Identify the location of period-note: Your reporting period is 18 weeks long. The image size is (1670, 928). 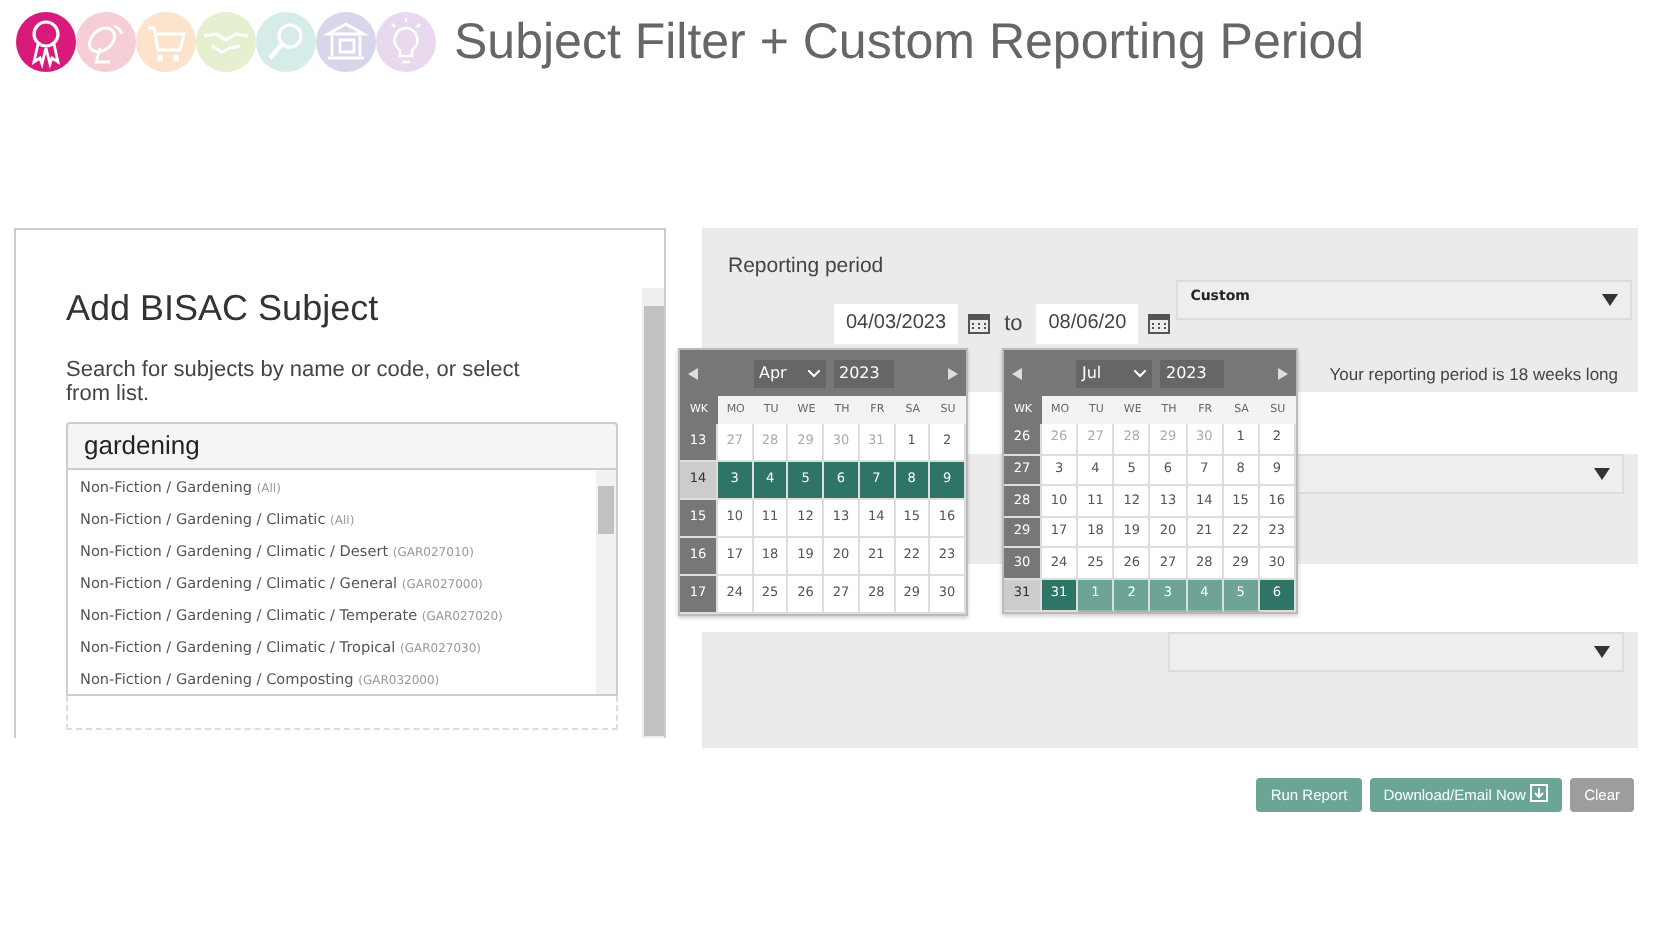
(1473, 374).